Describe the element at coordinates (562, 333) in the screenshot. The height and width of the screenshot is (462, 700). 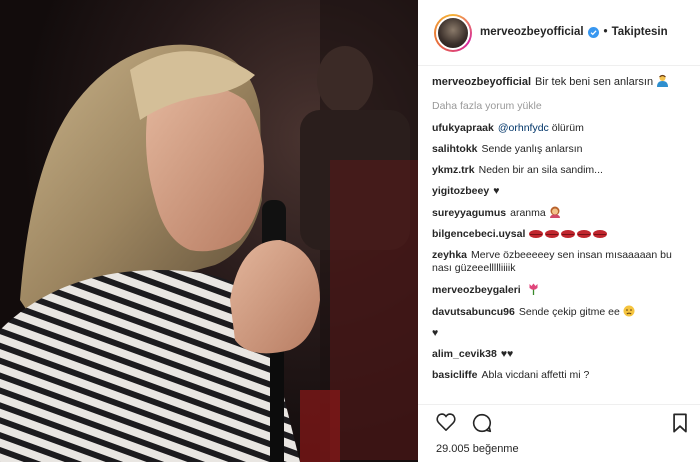
I see `comment-item: ♥` at that location.